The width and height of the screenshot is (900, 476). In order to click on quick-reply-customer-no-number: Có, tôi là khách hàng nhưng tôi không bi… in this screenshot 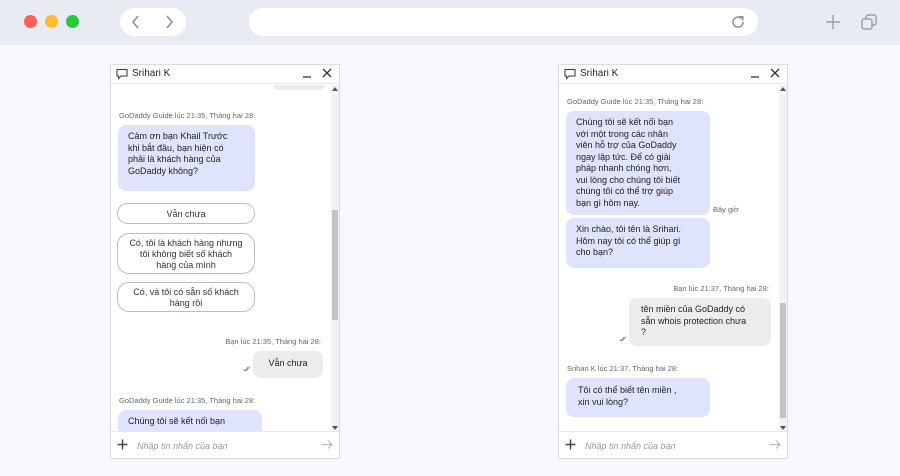, I will do `click(186, 253)`.